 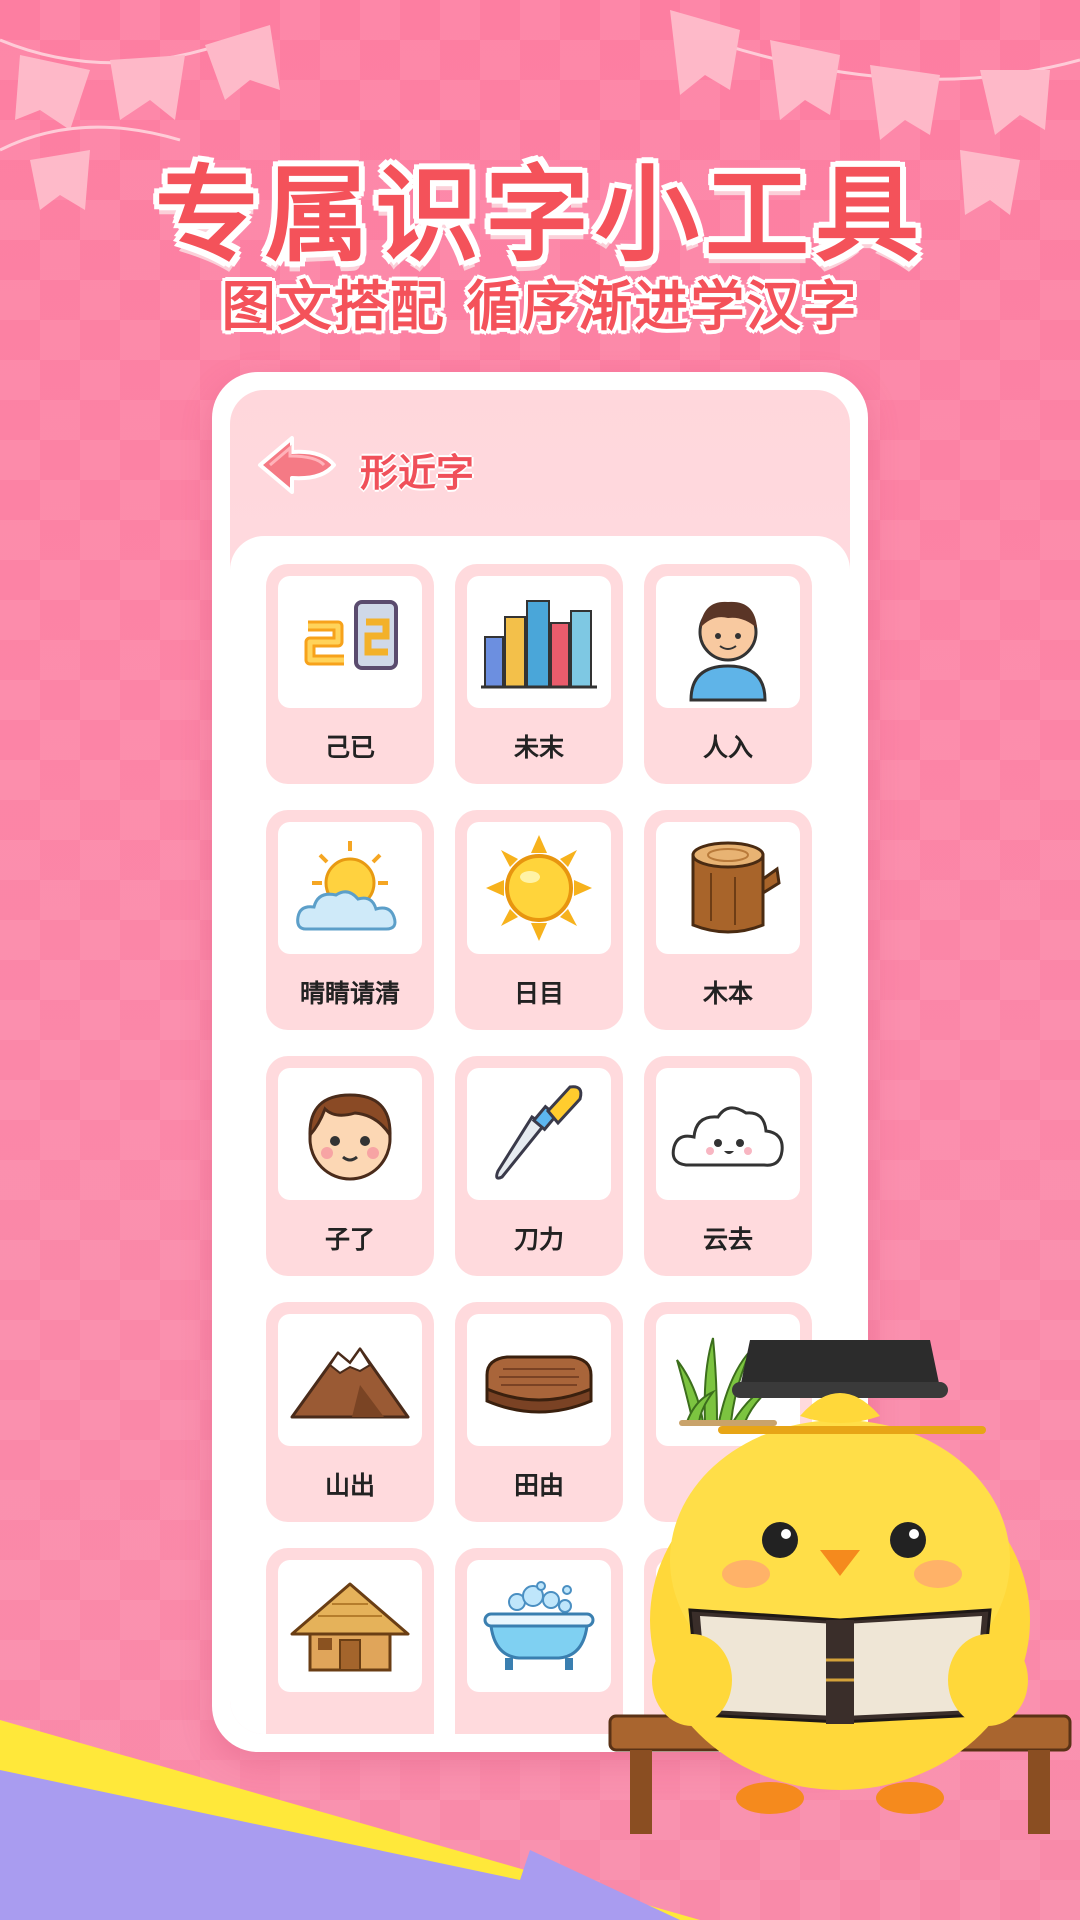 I want to click on card-ji-yi: 己已, so click(x=350, y=674).